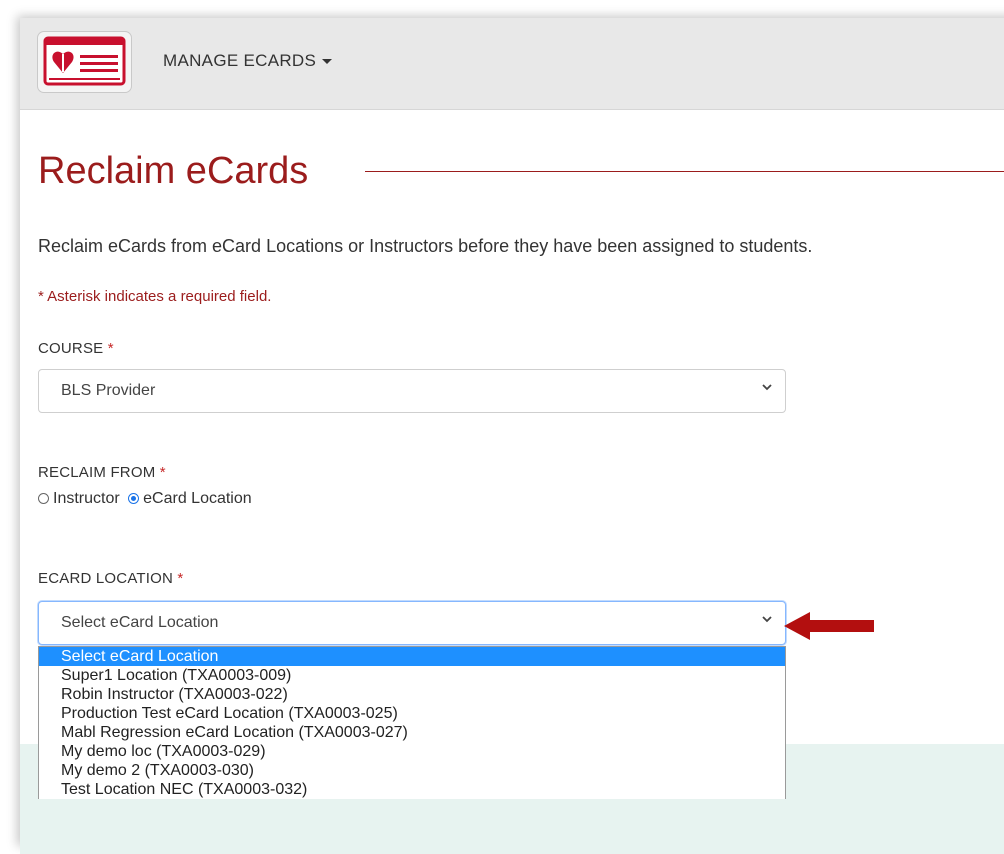  Describe the element at coordinates (512, 64) in the screenshot. I see `top-navbar: MANAGE ECARDS` at that location.